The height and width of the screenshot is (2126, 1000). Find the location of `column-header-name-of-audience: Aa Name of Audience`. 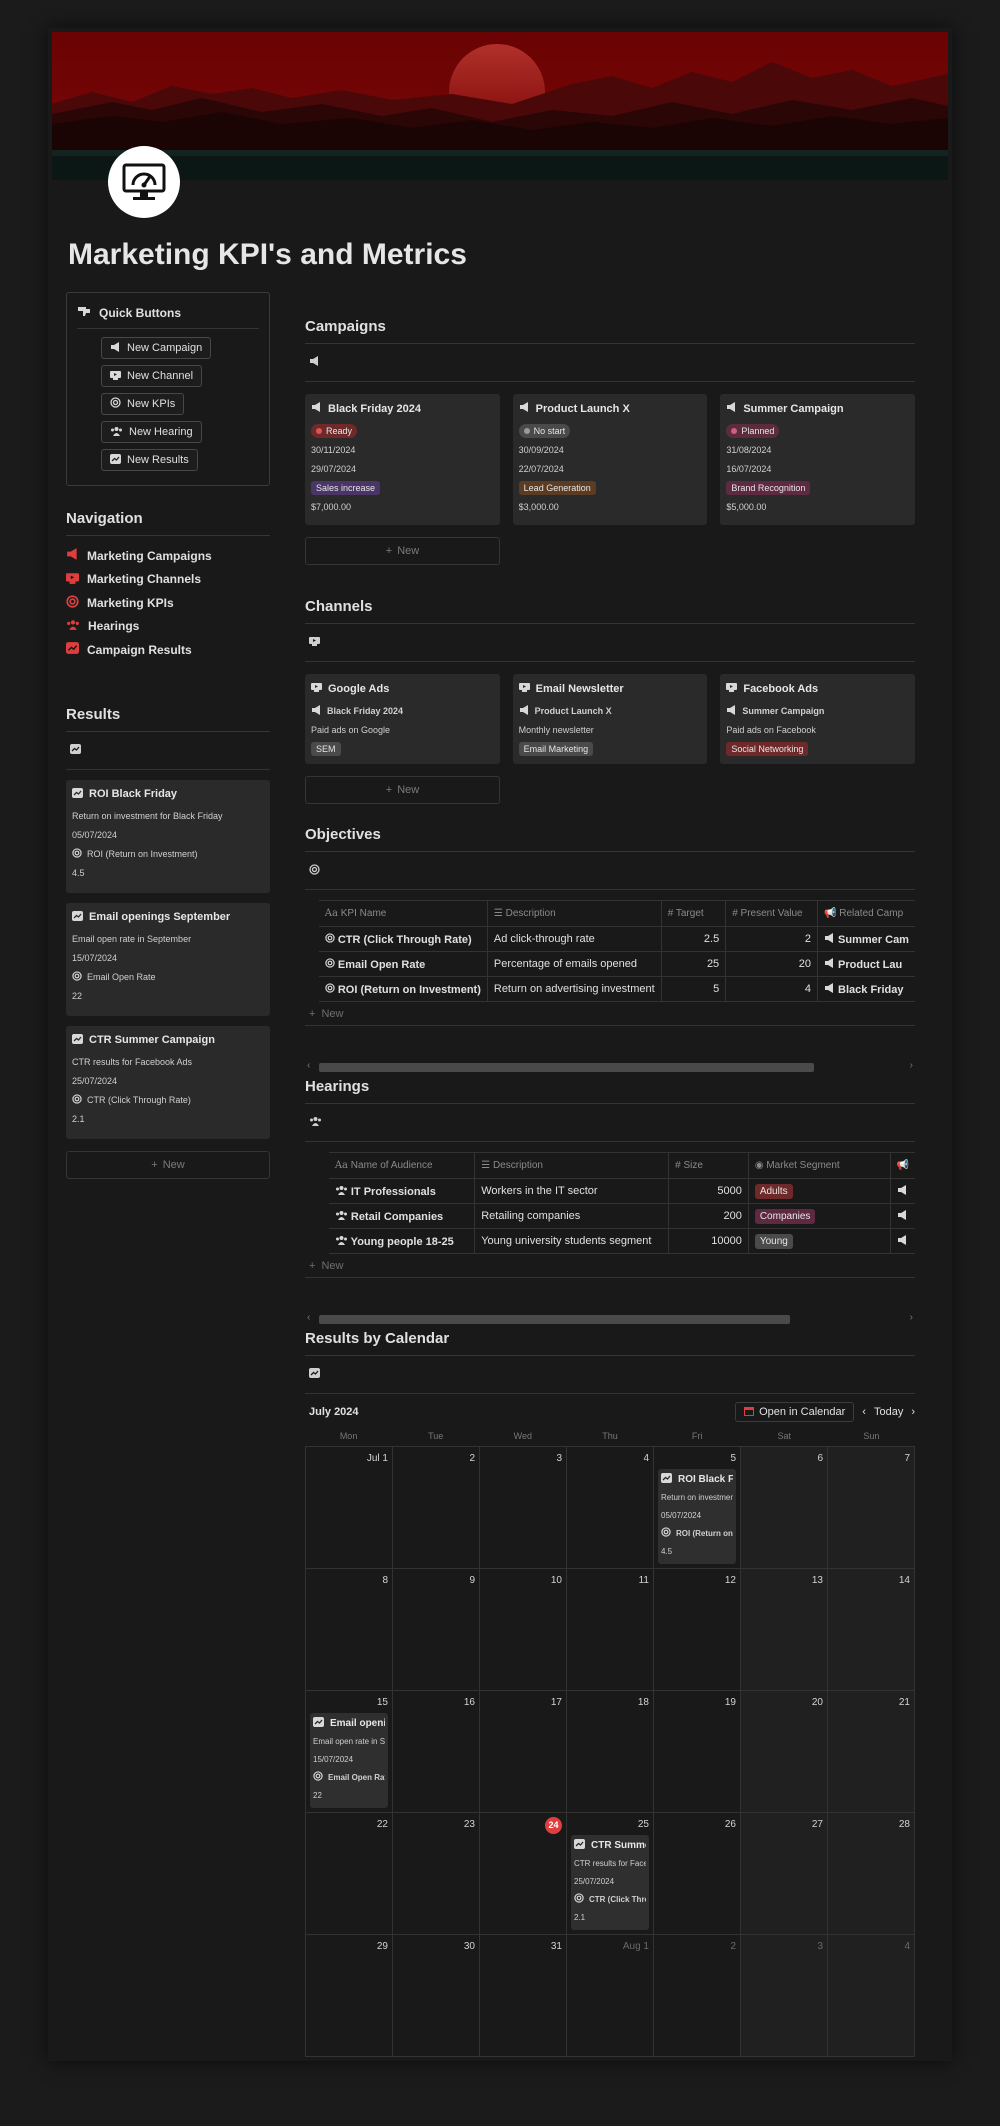

column-header-name-of-audience: Aa Name of Audience is located at coordinates (402, 1165).